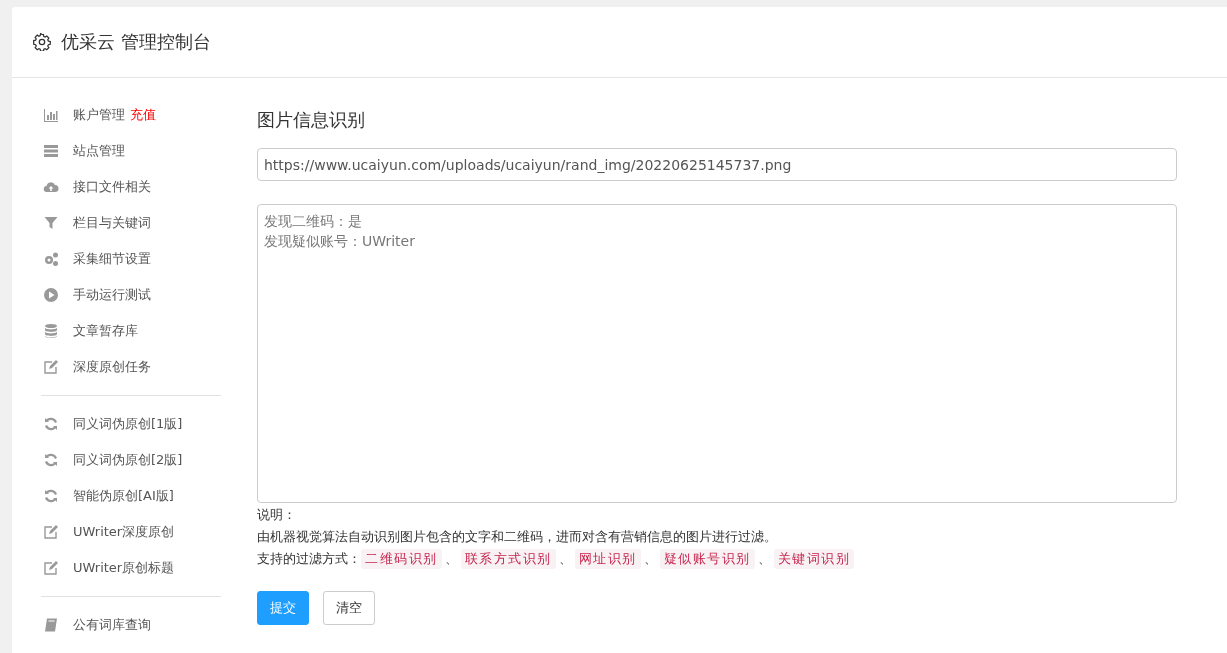  I want to click on sidebar-item: 公有词库查询, so click(112, 625).